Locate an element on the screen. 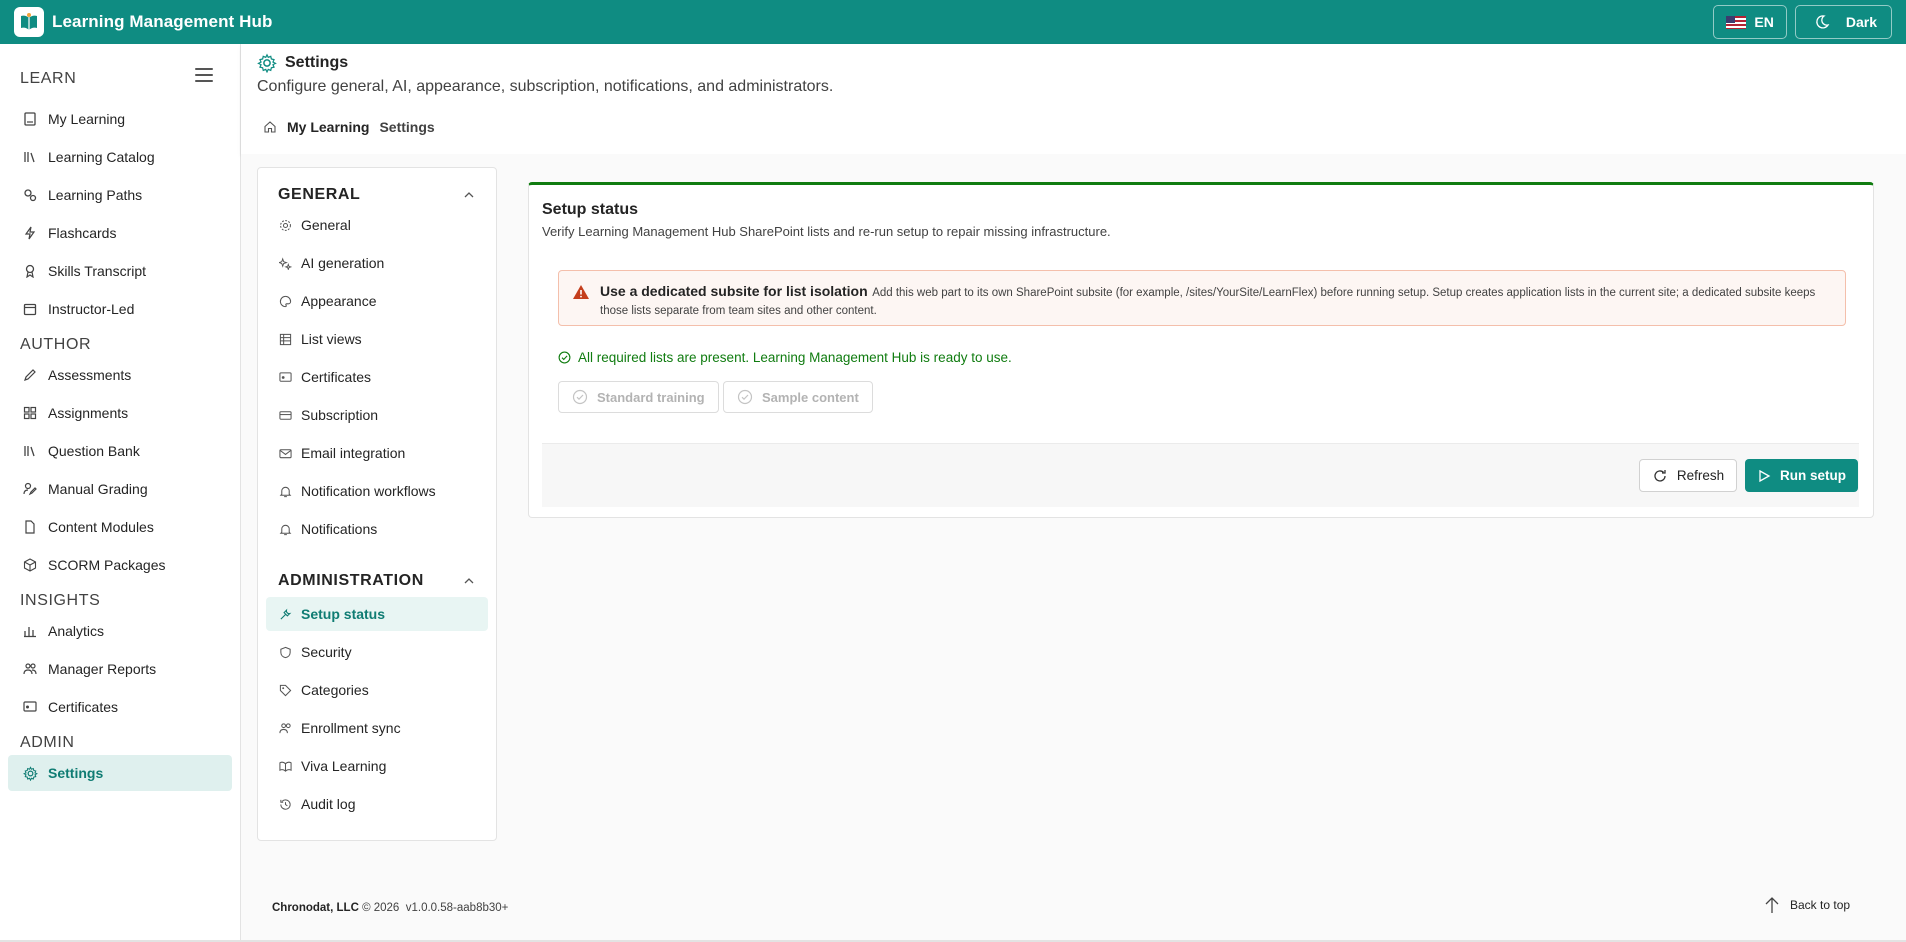 The height and width of the screenshot is (942, 1906). sidebar-item-label: Learning Catalog is located at coordinates (101, 157).